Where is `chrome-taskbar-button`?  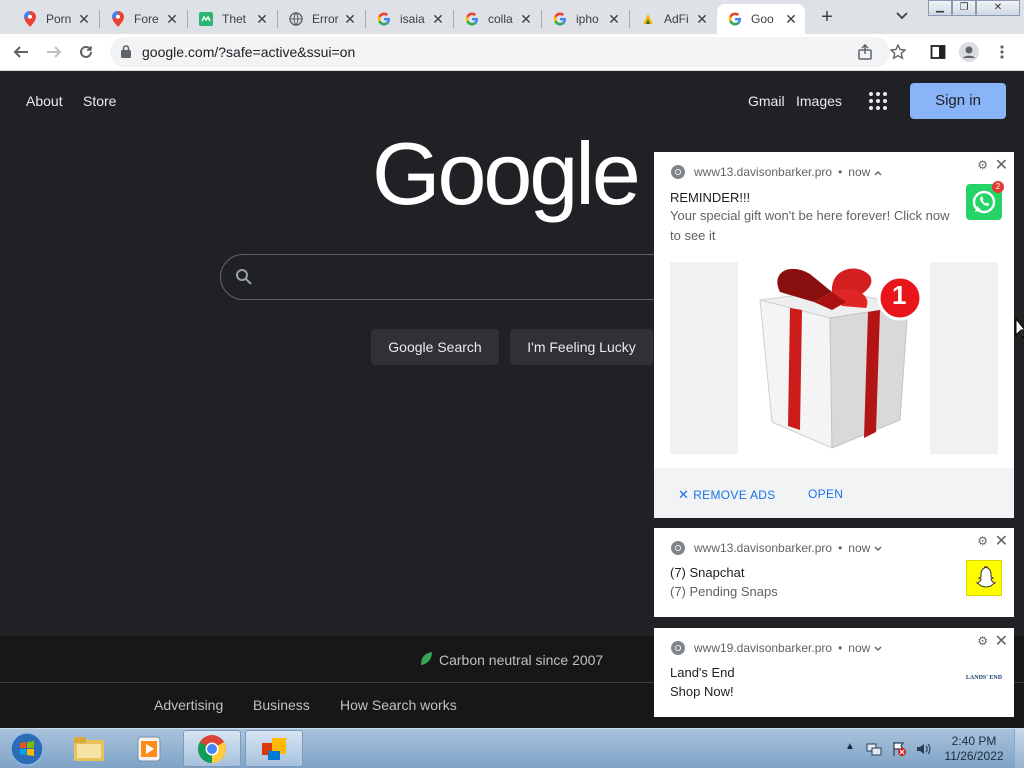
chrome-taskbar-button is located at coordinates (212, 748).